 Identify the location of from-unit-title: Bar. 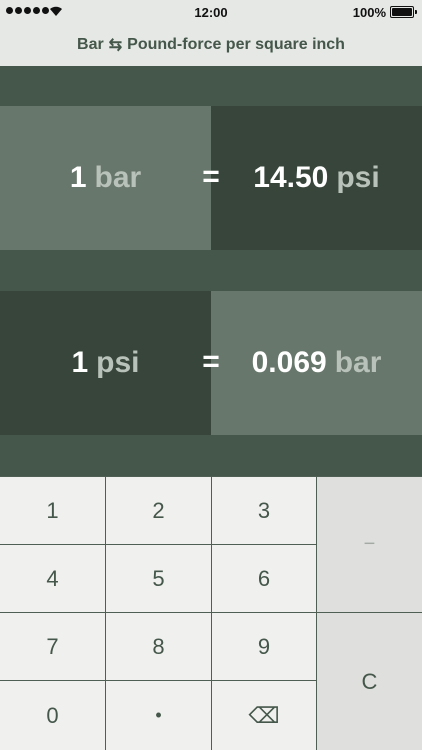
(90, 44).